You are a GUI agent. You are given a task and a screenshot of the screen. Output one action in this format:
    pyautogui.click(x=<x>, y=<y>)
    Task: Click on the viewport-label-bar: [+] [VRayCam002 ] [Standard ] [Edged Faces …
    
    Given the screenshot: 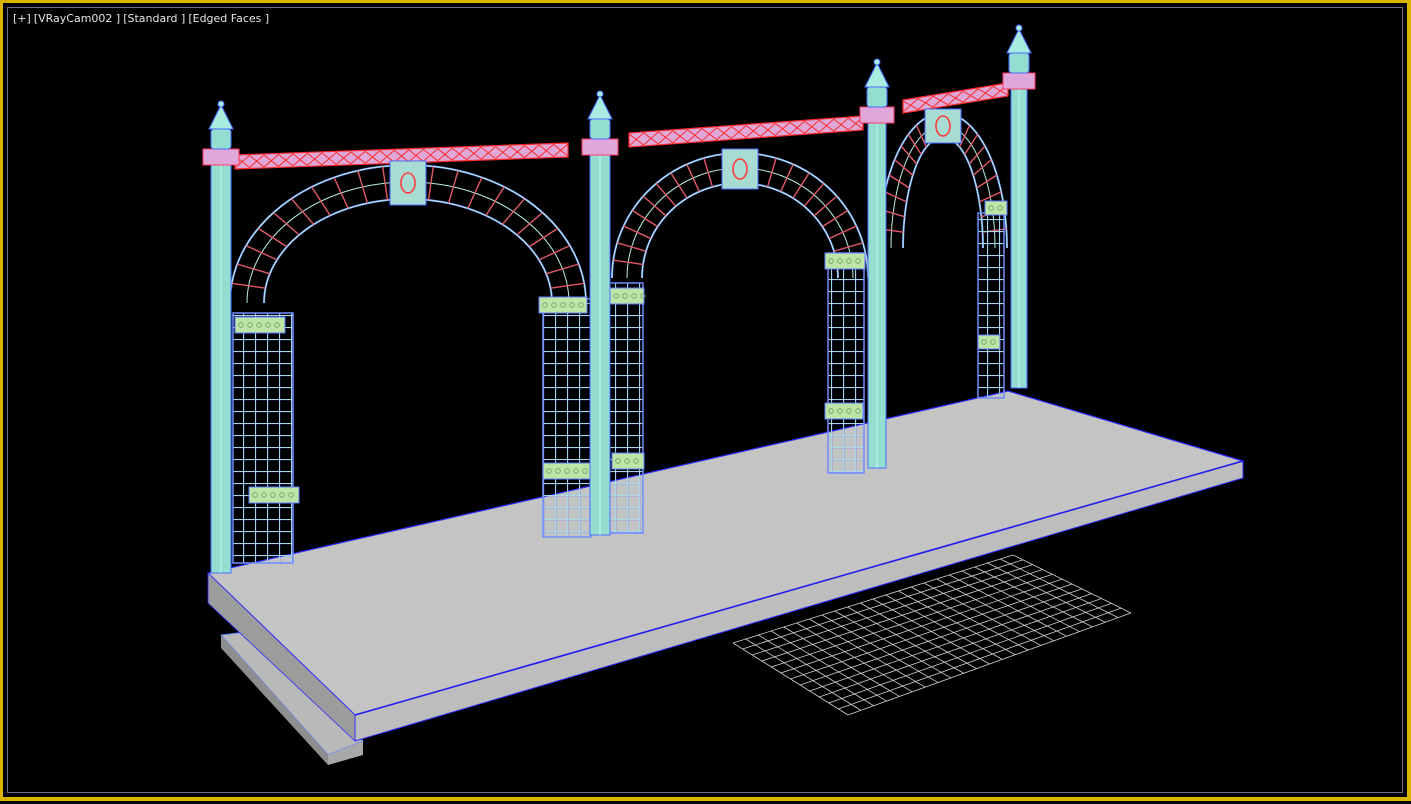 What is the action you would take?
    pyautogui.click(x=142, y=18)
    